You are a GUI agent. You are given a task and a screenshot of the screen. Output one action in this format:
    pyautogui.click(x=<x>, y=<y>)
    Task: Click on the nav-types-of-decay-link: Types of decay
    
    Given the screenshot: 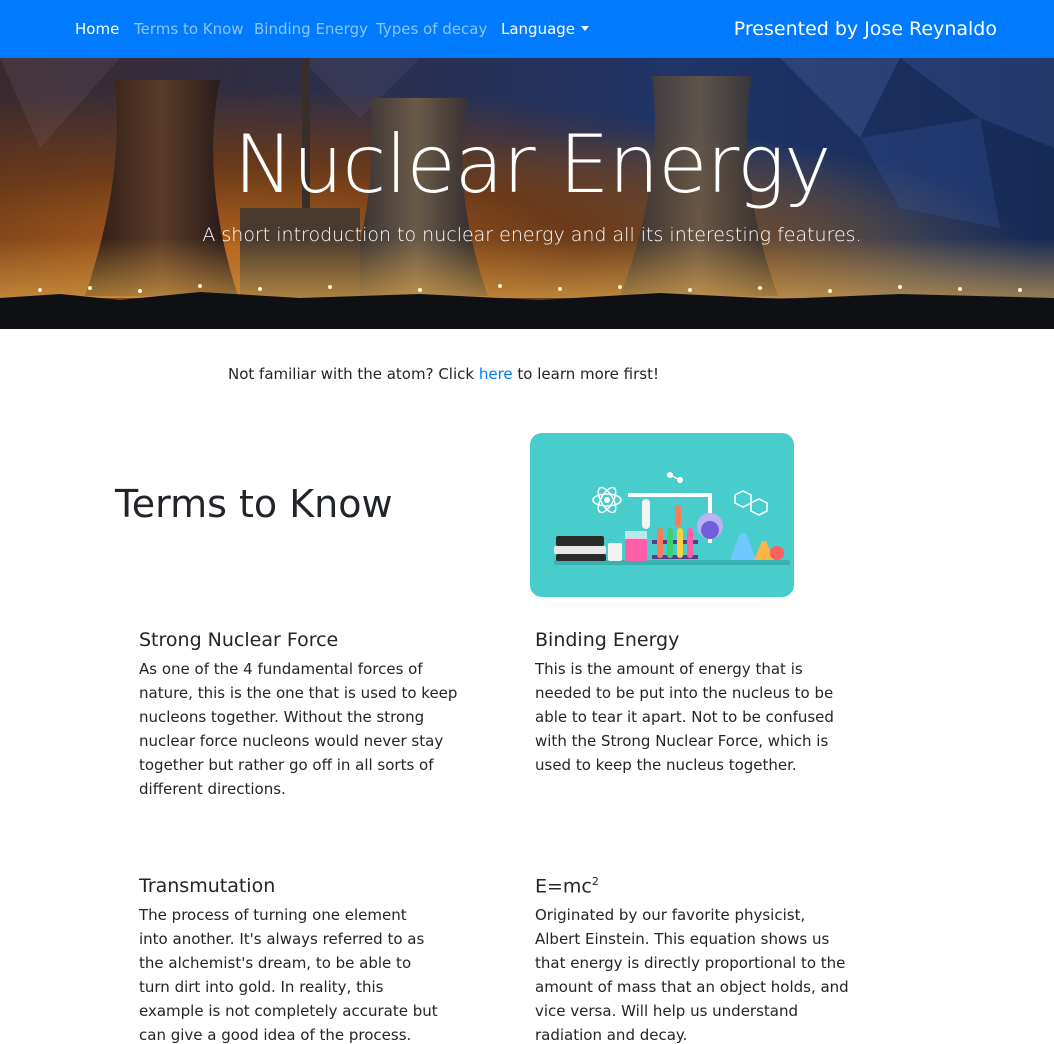 What is the action you would take?
    pyautogui.click(x=431, y=29)
    